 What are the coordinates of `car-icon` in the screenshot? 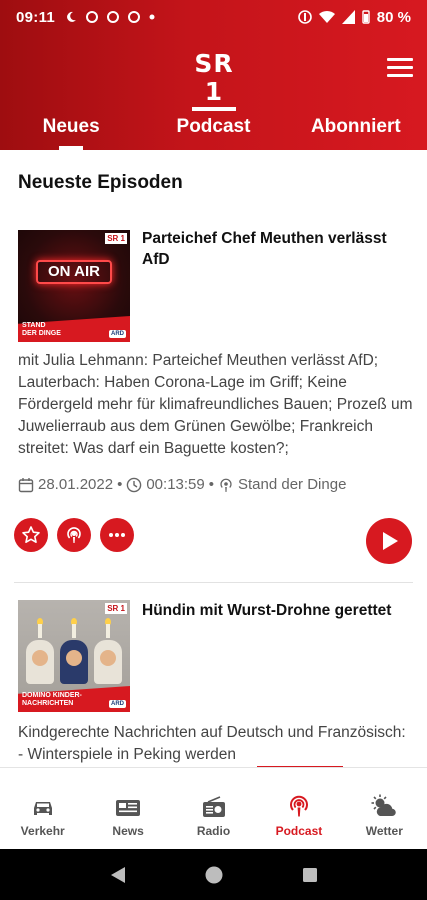 It's located at (42, 808).